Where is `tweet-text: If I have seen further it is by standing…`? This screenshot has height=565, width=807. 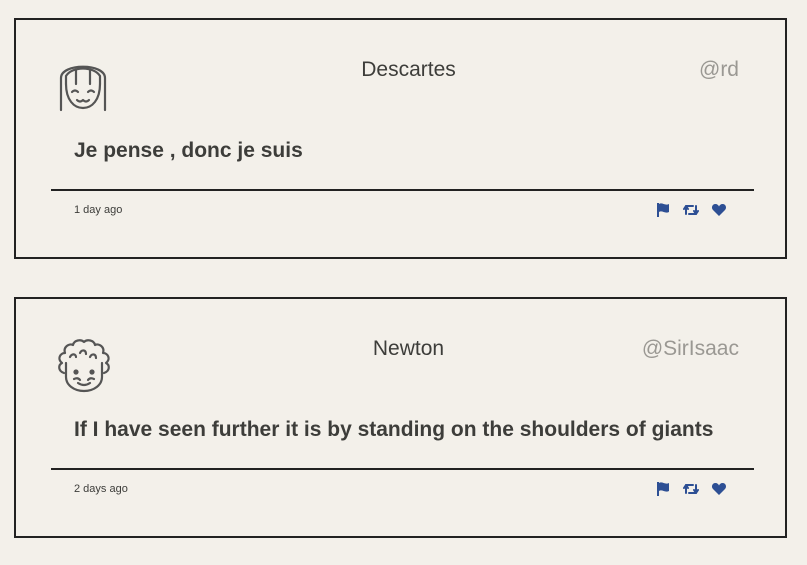
tweet-text: If I have seen further it is by standing… is located at coordinates (394, 429).